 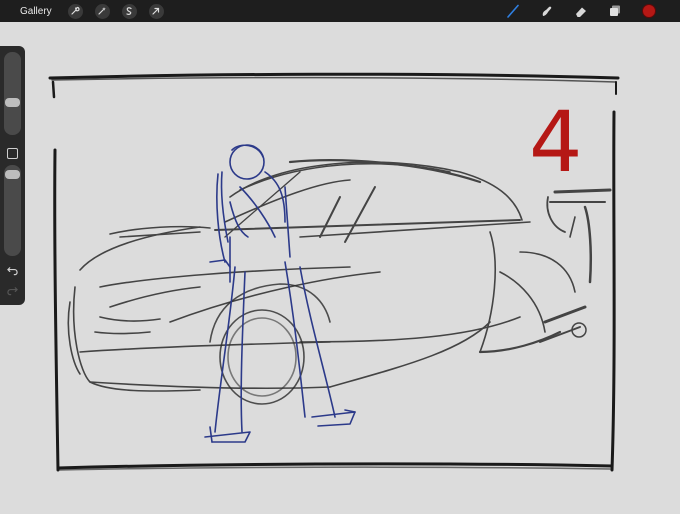 I want to click on brush-size-slider, so click(x=12, y=93).